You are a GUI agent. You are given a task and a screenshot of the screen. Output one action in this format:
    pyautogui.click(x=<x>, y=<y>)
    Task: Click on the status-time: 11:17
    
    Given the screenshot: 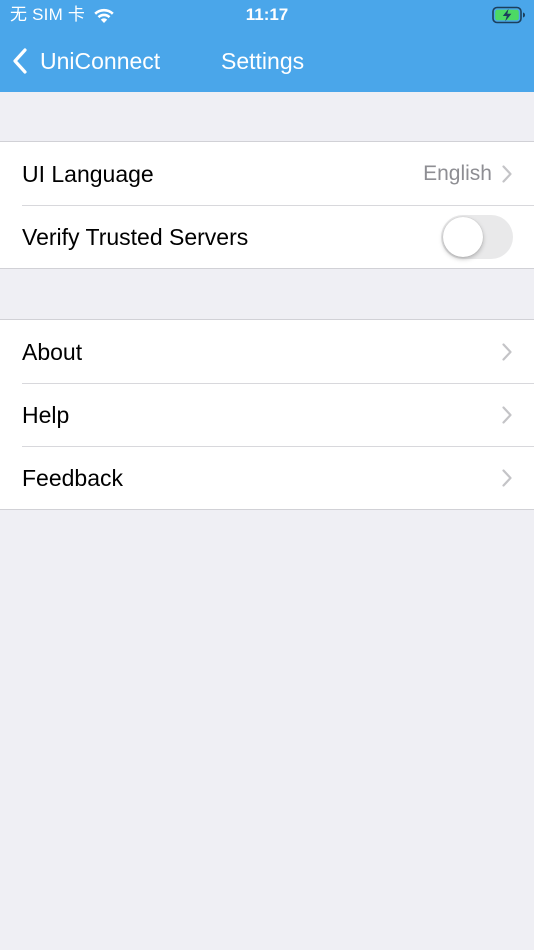 What is the action you would take?
    pyautogui.click(x=267, y=14)
    